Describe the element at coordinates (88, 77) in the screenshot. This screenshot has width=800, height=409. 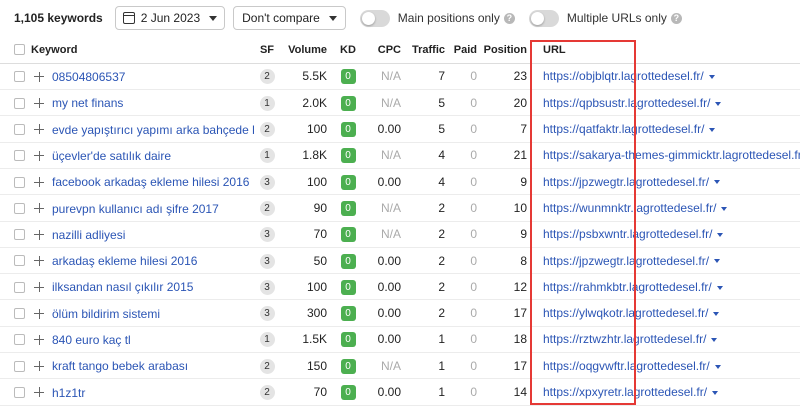
I see `keyword-link: 08504806537` at that location.